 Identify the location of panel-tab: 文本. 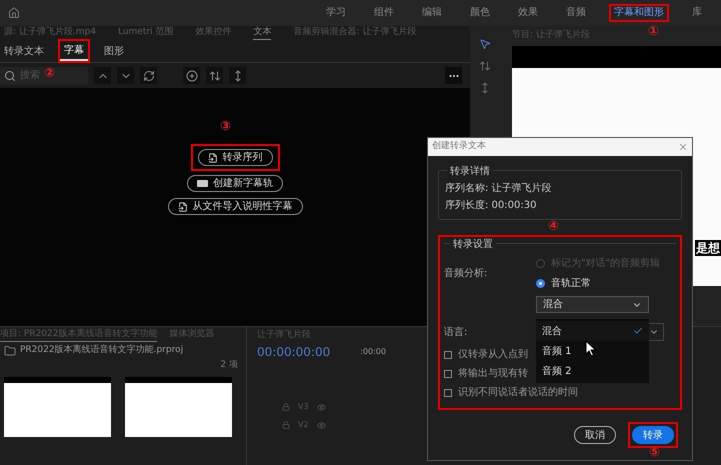
(262, 33).